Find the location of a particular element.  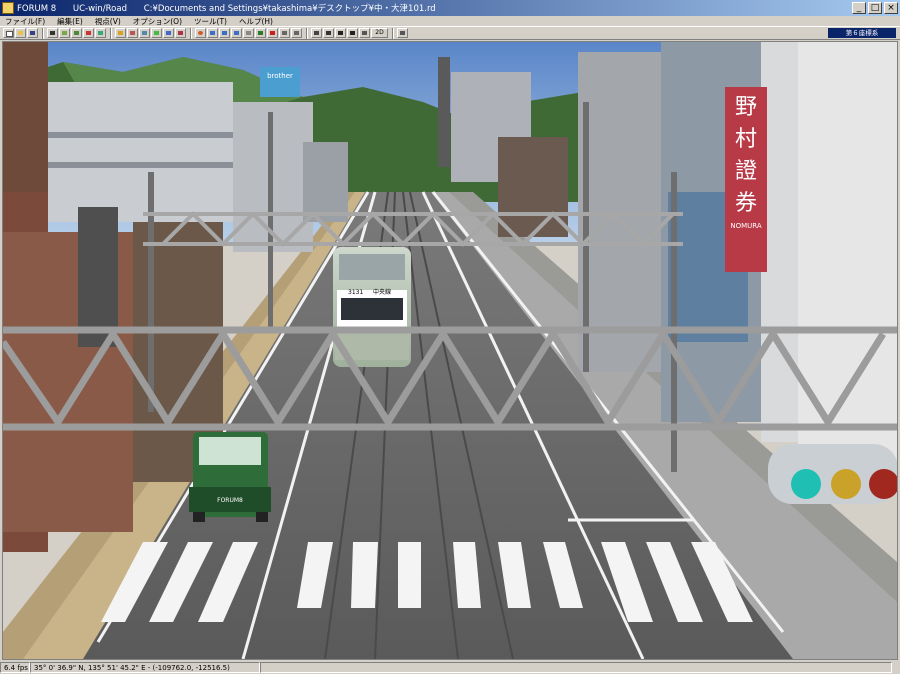

close-button: × is located at coordinates (891, 8).